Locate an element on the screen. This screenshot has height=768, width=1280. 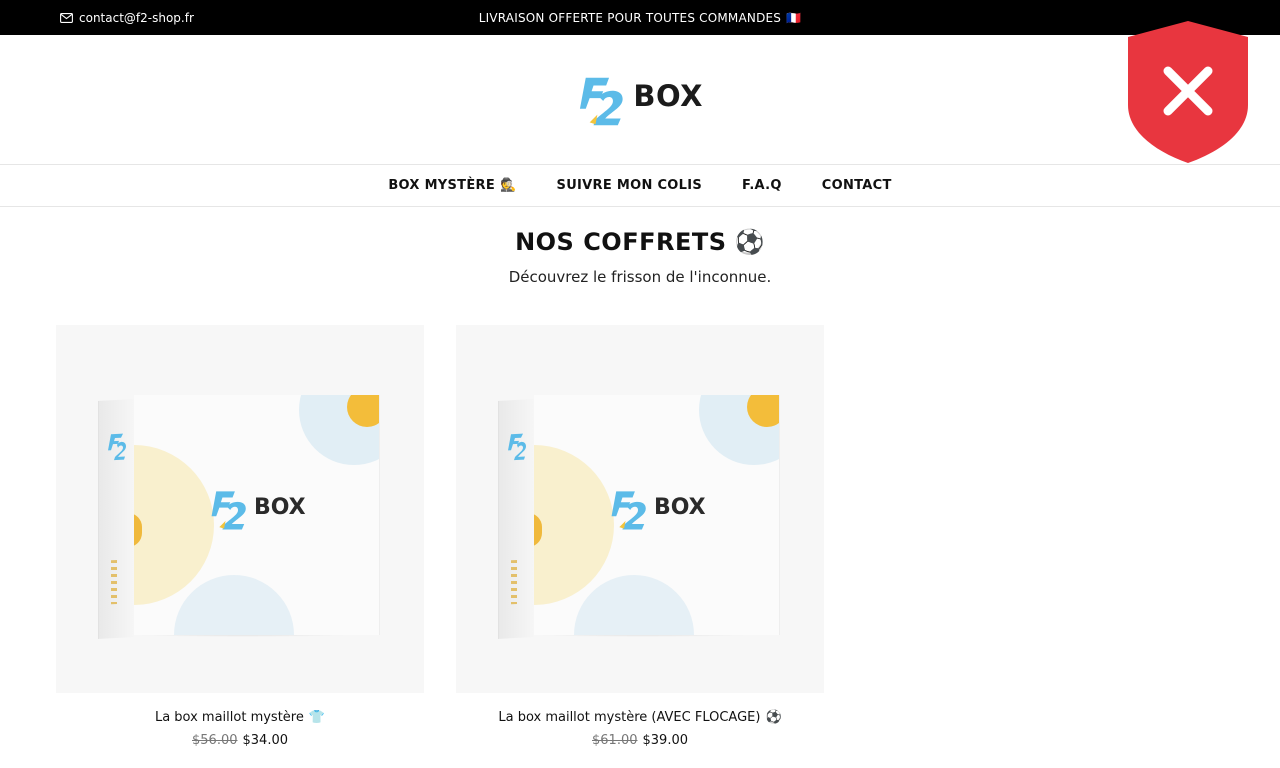
section-title: NOS COFFRETS ⚽ is located at coordinates (640, 242).